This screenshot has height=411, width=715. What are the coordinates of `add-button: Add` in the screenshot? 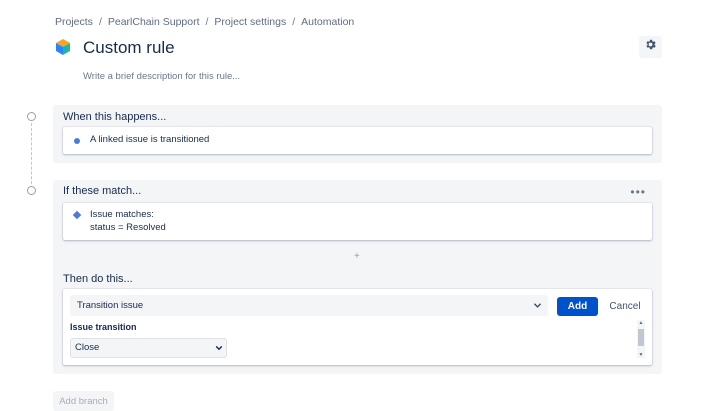 It's located at (577, 306).